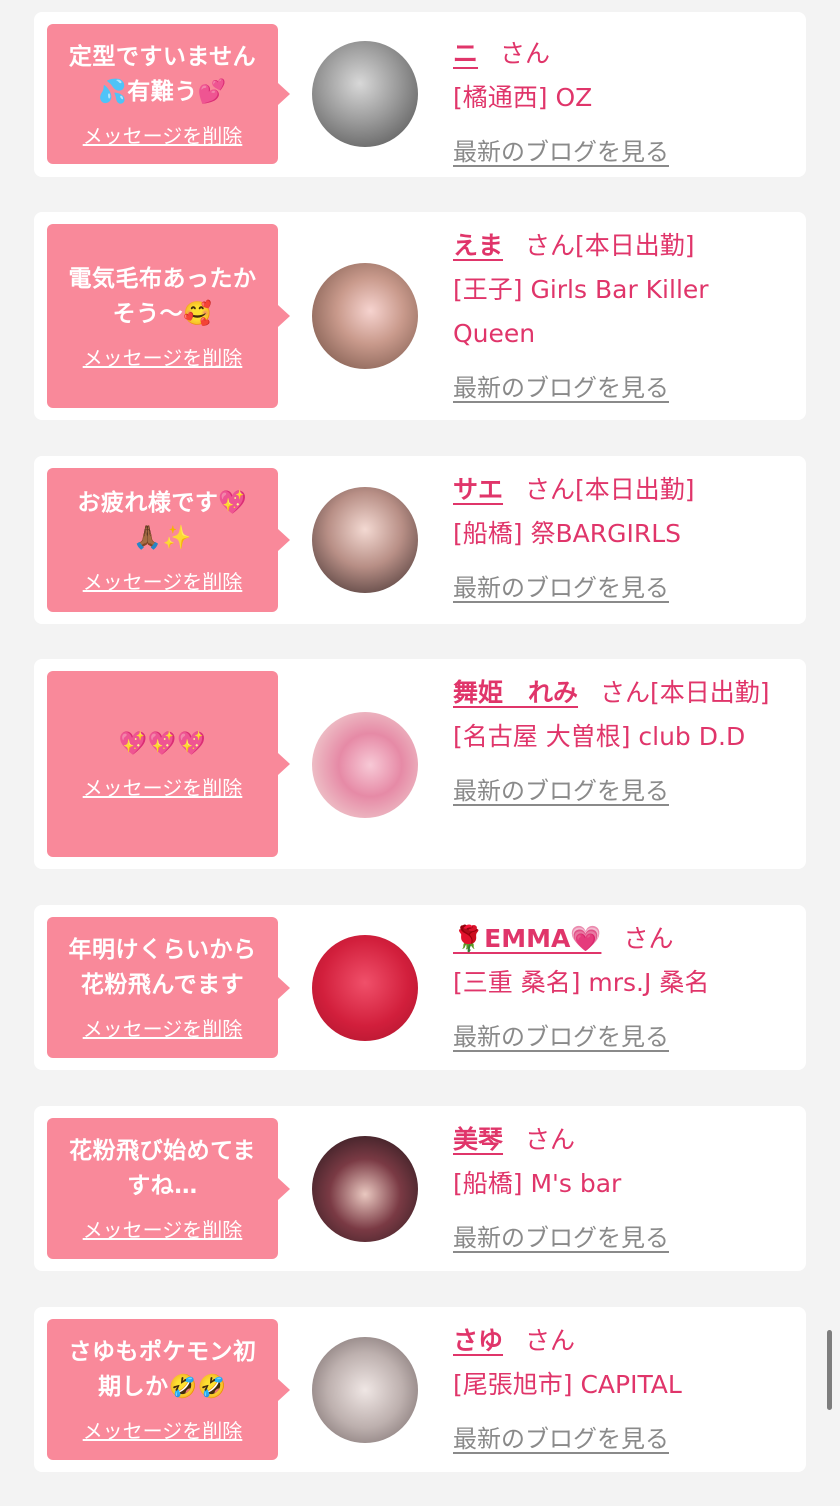 This screenshot has height=1506, width=840. Describe the element at coordinates (162, 74) in the screenshot. I see `message-text: 定型ですいません 💦有難う💕` at that location.